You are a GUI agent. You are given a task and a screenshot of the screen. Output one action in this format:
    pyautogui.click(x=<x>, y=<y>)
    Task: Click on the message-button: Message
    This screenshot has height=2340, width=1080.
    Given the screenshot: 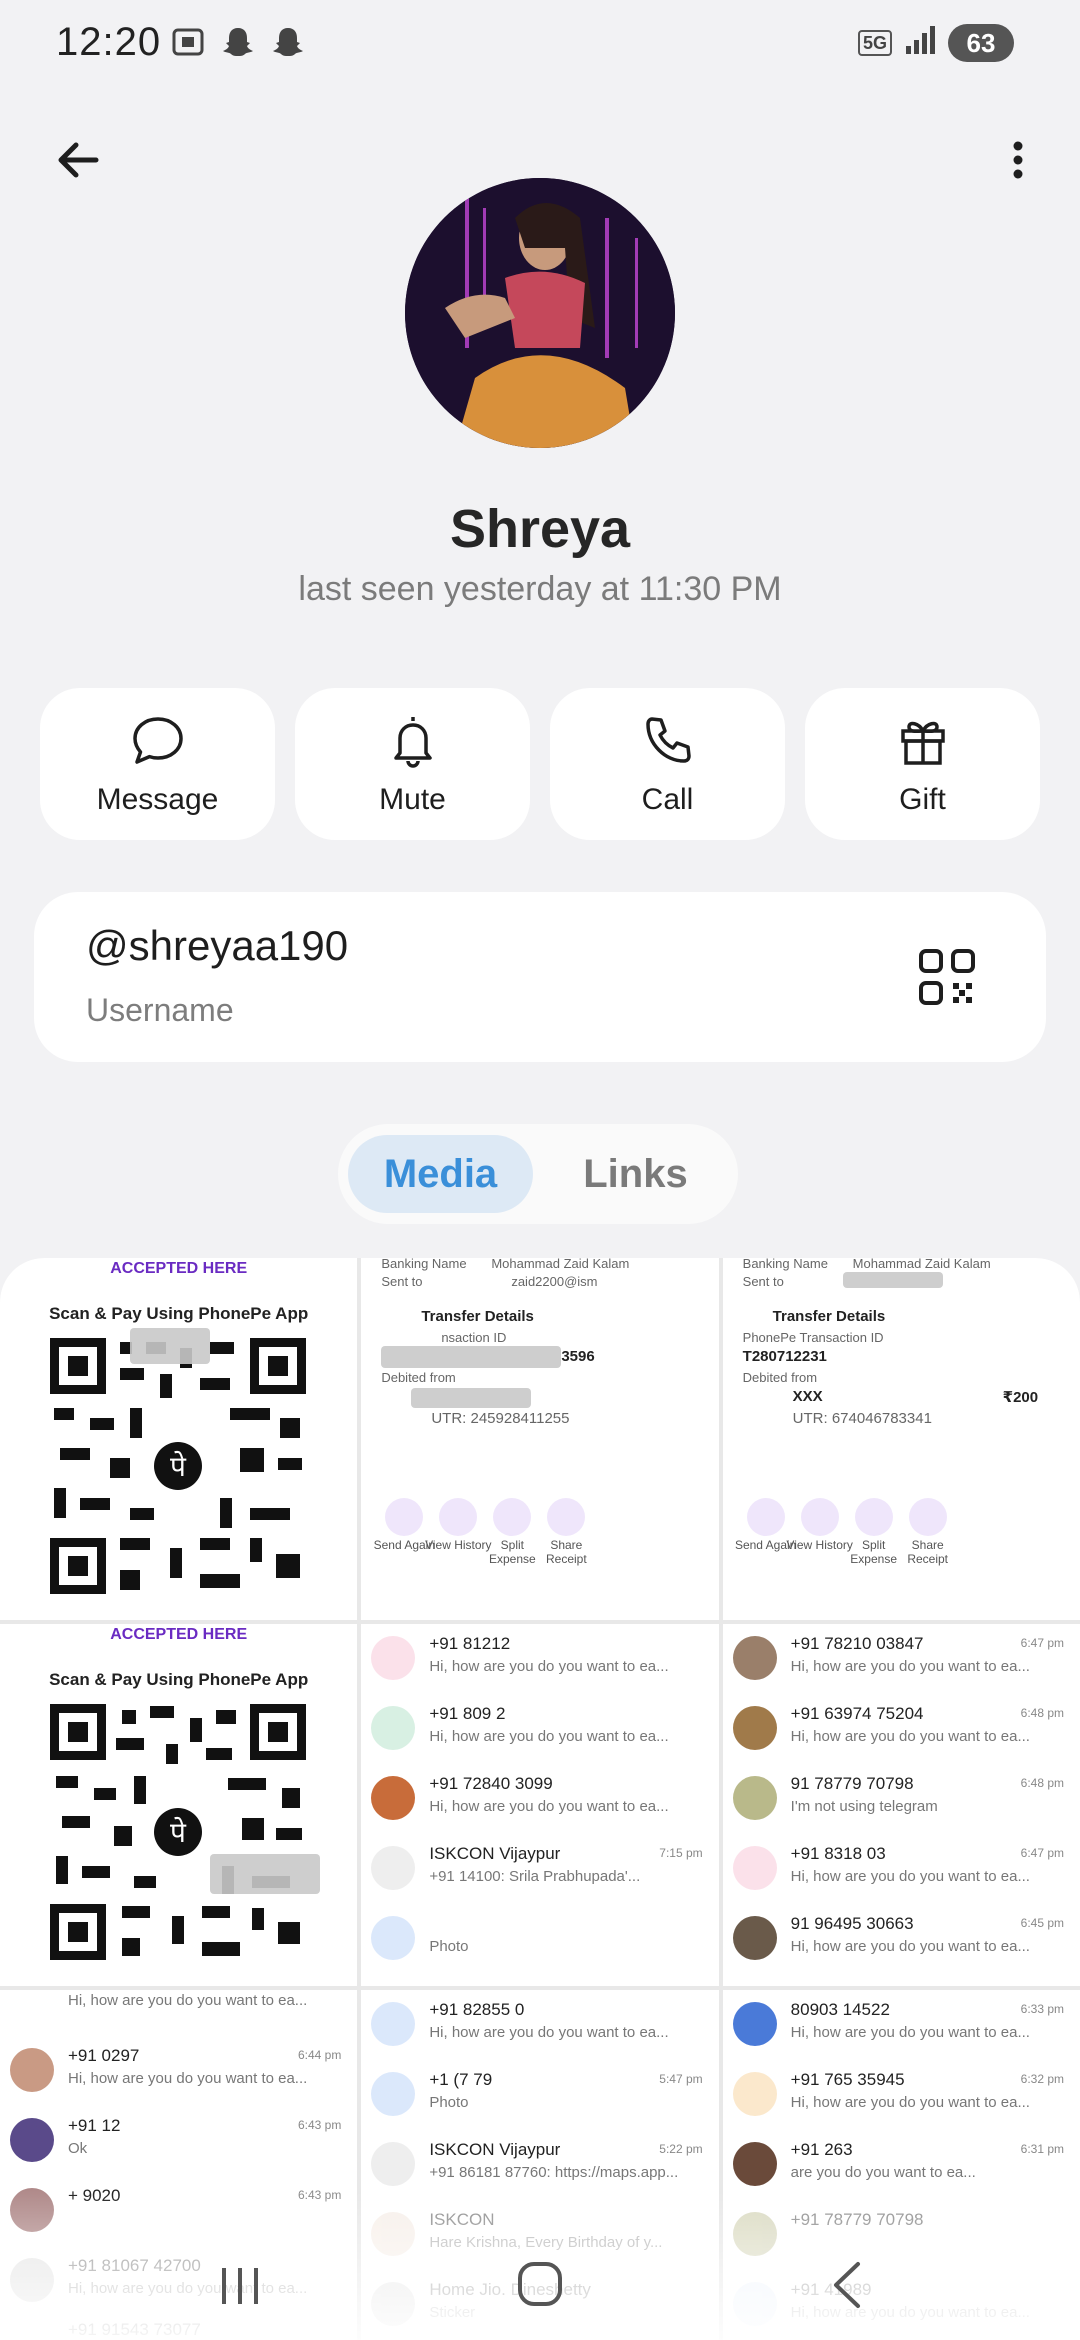 What is the action you would take?
    pyautogui.click(x=157, y=764)
    